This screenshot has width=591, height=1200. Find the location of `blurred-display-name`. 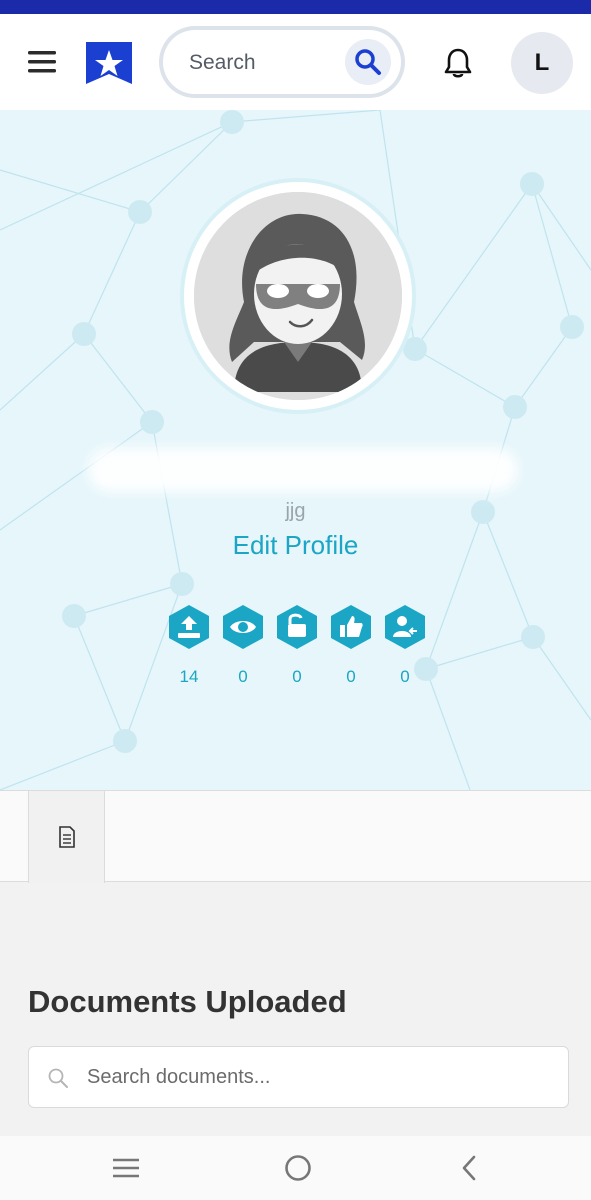

blurred-display-name is located at coordinates (303, 470).